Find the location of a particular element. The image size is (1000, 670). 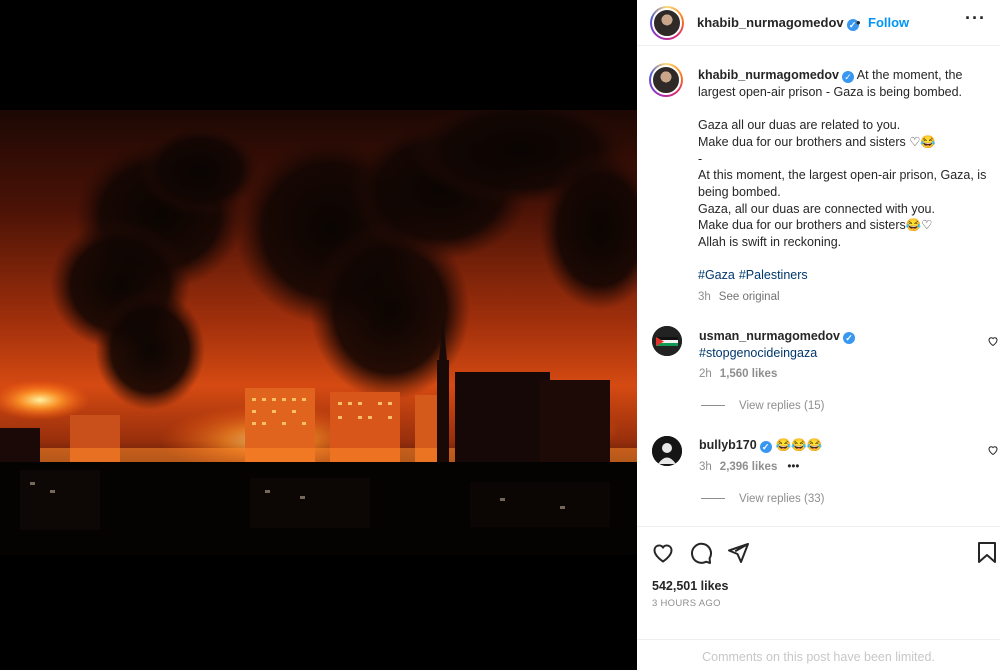

caption-username: khabib_nurmagomedov is located at coordinates (768, 75).